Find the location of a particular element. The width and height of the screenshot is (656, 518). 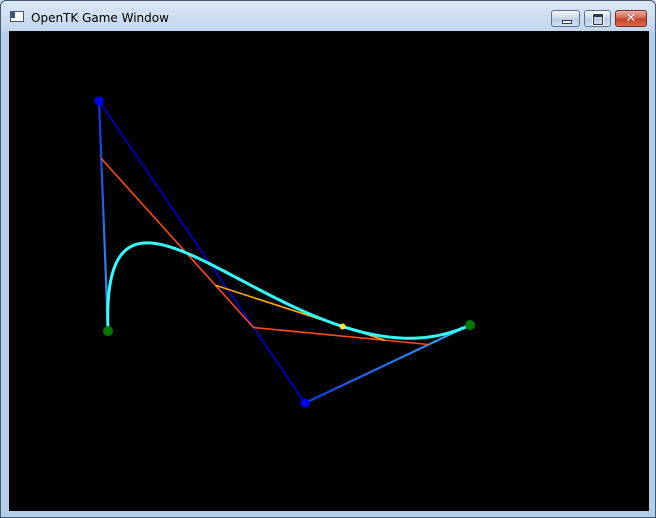

maximize-icon is located at coordinates (598, 19).